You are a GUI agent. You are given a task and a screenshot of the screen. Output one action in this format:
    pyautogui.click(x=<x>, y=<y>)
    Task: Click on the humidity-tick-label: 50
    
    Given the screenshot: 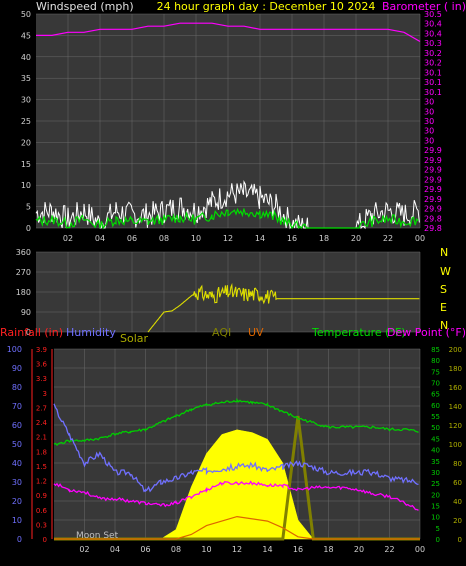 What is the action you would take?
    pyautogui.click(x=17, y=444)
    